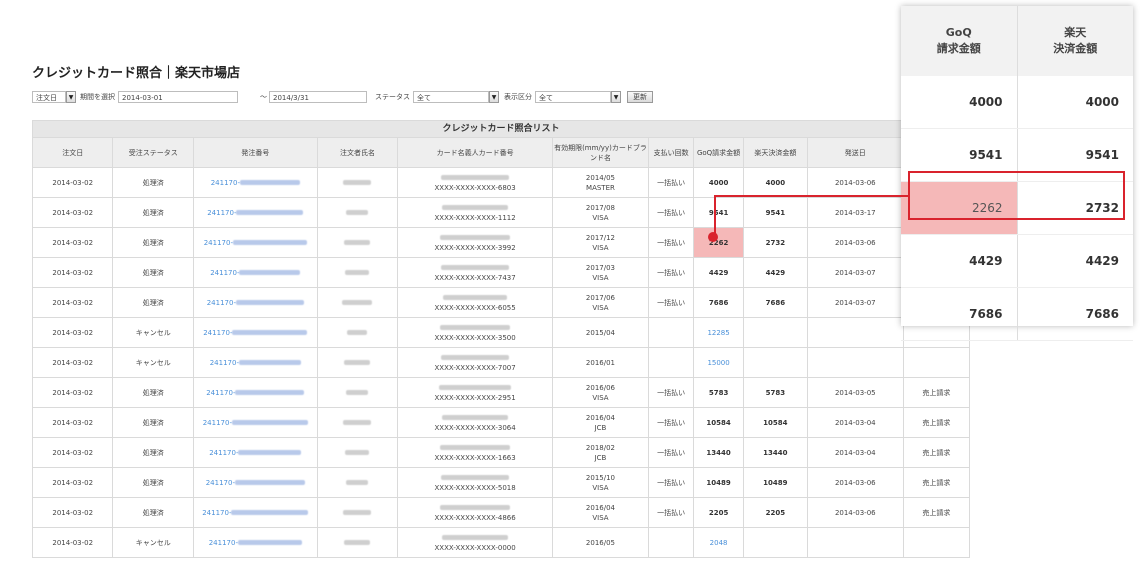 The height and width of the screenshot is (566, 1140). Describe the element at coordinates (49, 97) in the screenshot. I see `date-type-select: 注文日` at that location.